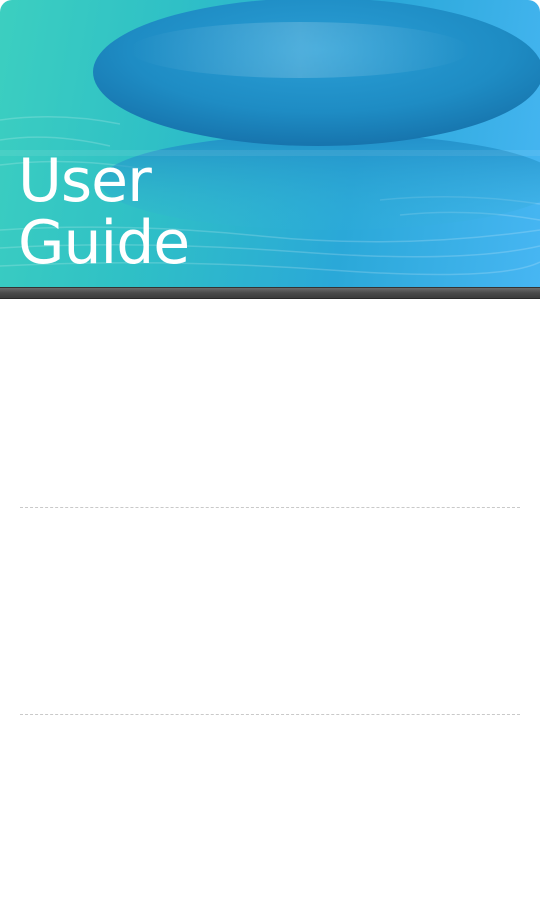  Describe the element at coordinates (85, 181) in the screenshot. I see `title-line-user: User` at that location.